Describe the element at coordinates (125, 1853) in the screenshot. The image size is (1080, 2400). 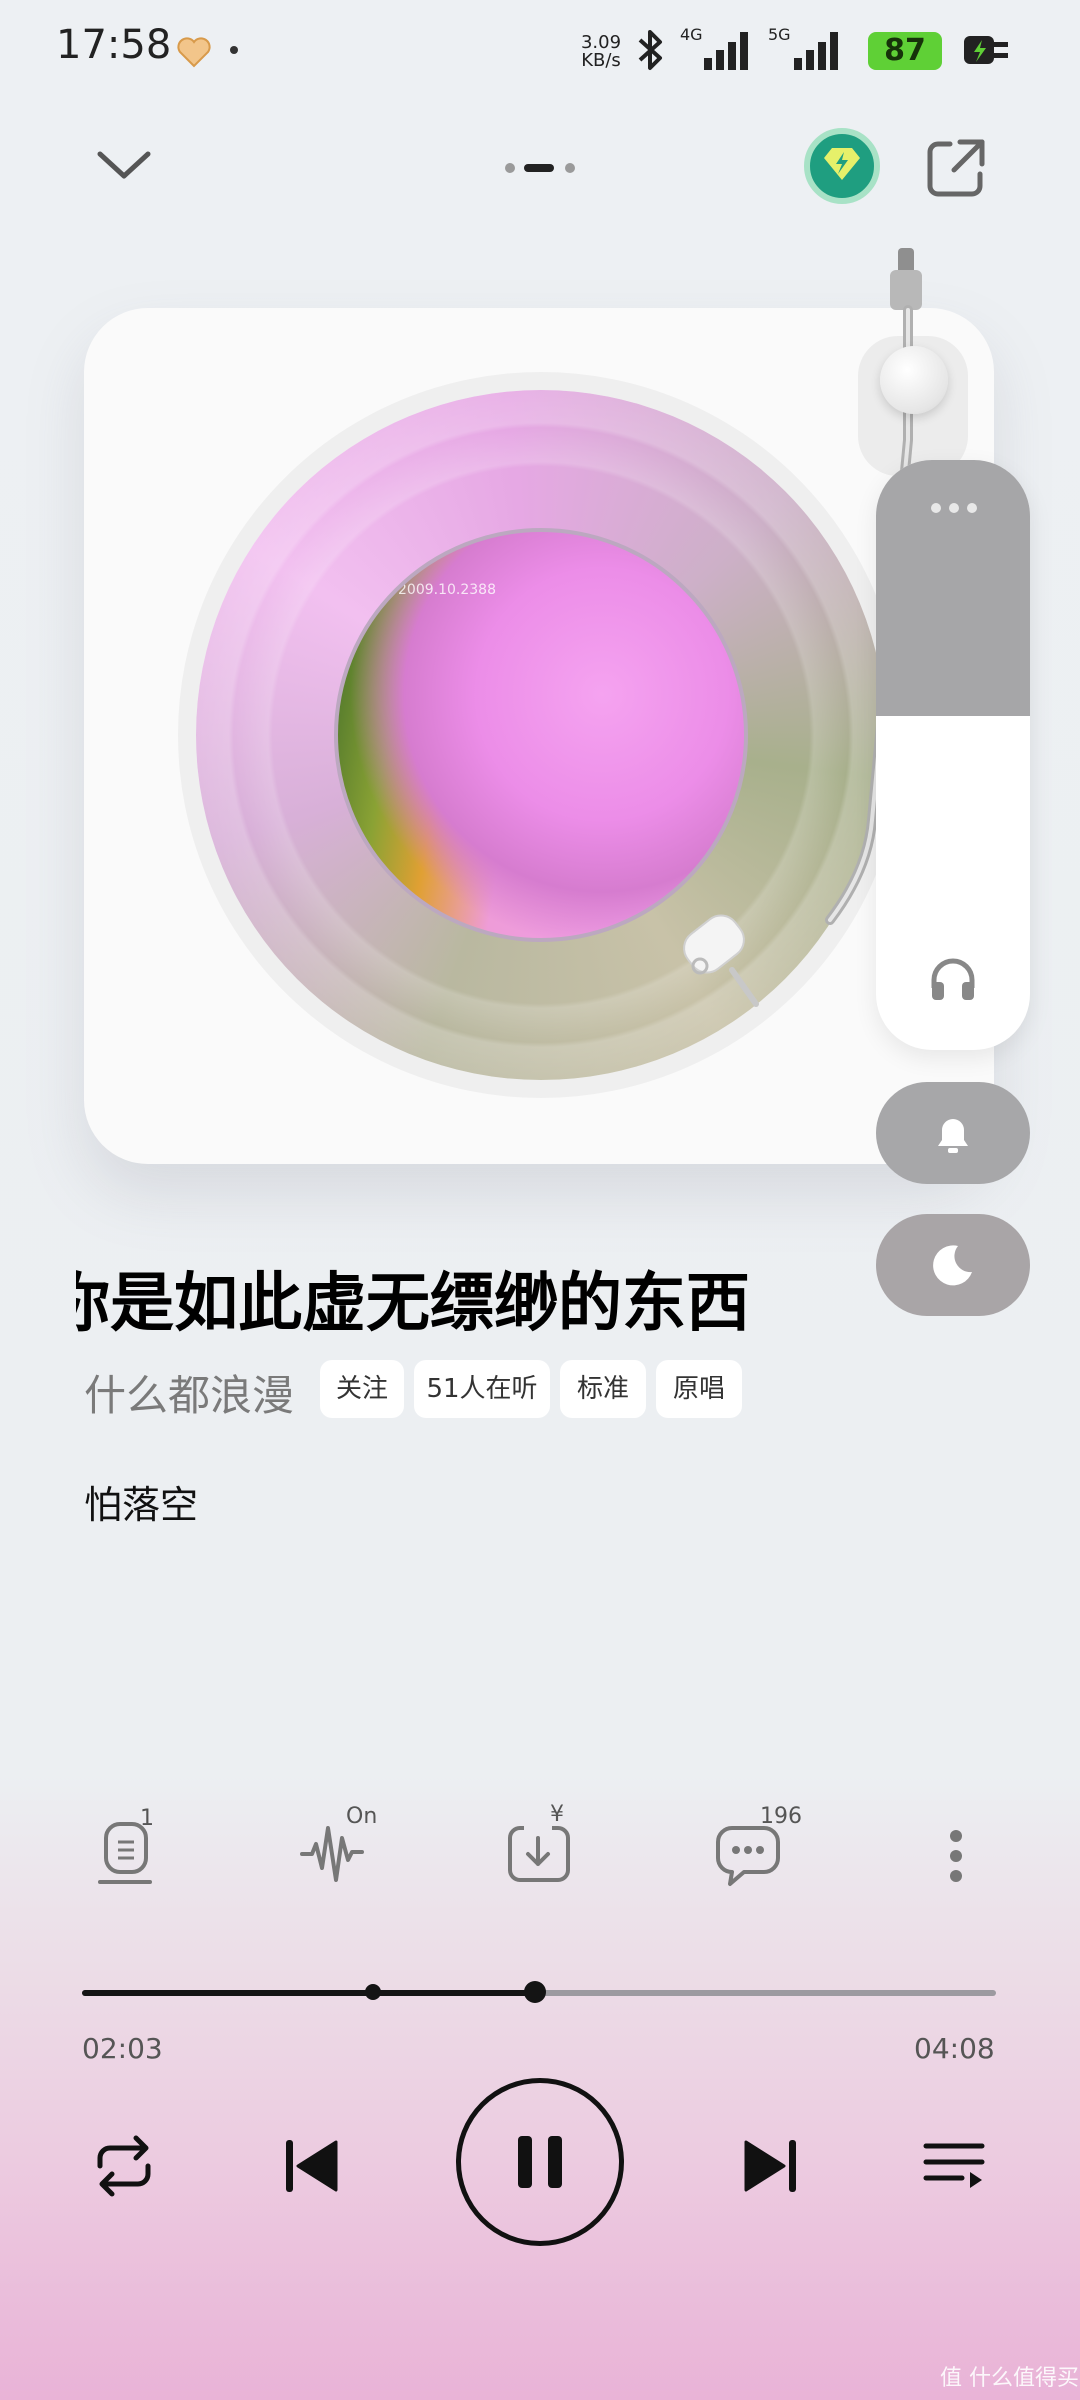
I see `lyrics-icon` at that location.